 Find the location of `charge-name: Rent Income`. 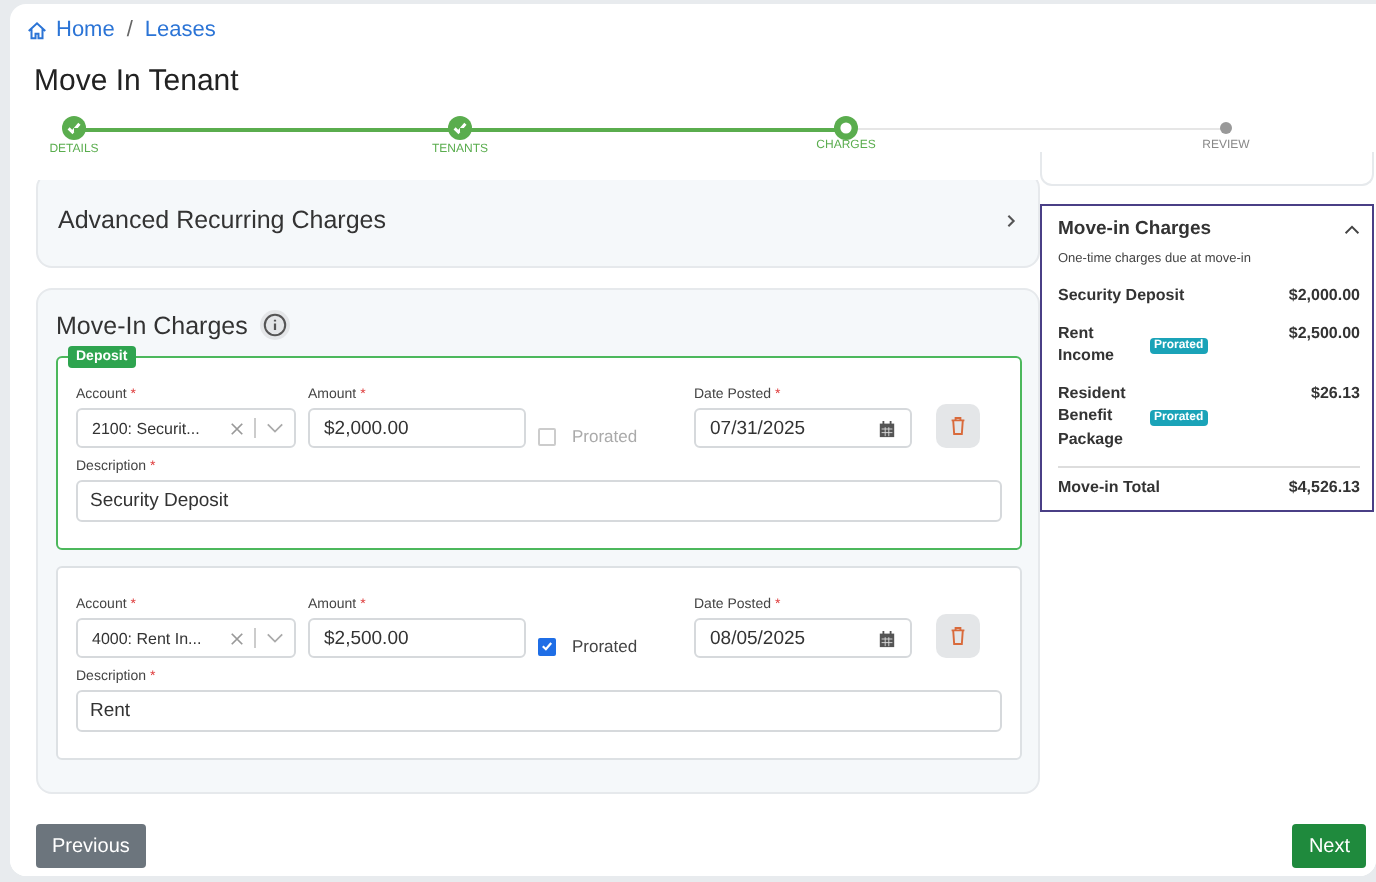

charge-name: Rent Income is located at coordinates (1087, 344).